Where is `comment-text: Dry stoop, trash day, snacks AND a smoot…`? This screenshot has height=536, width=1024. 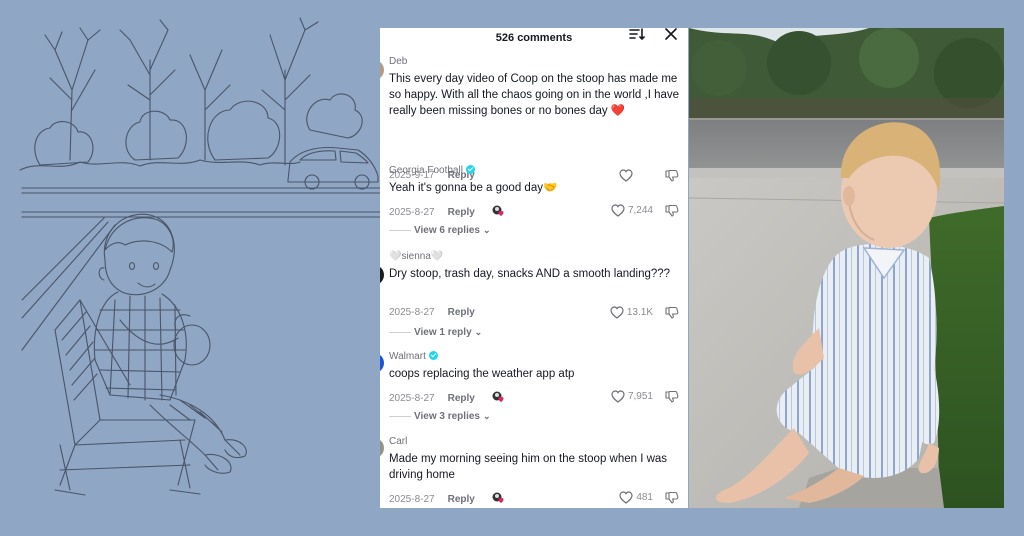
comment-text: Dry stoop, trash day, snacks AND a smoot… is located at coordinates (530, 274).